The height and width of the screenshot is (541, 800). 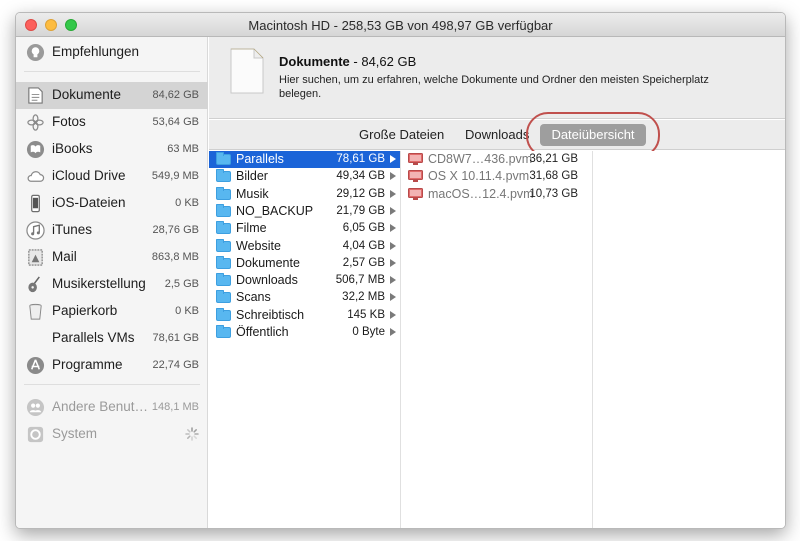 I want to click on cloud-icon, so click(x=36, y=176).